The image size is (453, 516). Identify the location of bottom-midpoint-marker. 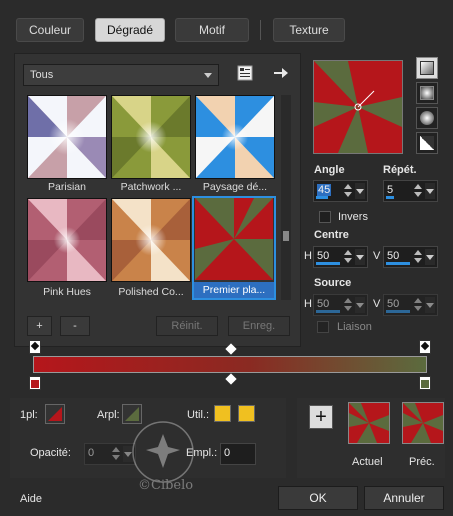
(231, 379).